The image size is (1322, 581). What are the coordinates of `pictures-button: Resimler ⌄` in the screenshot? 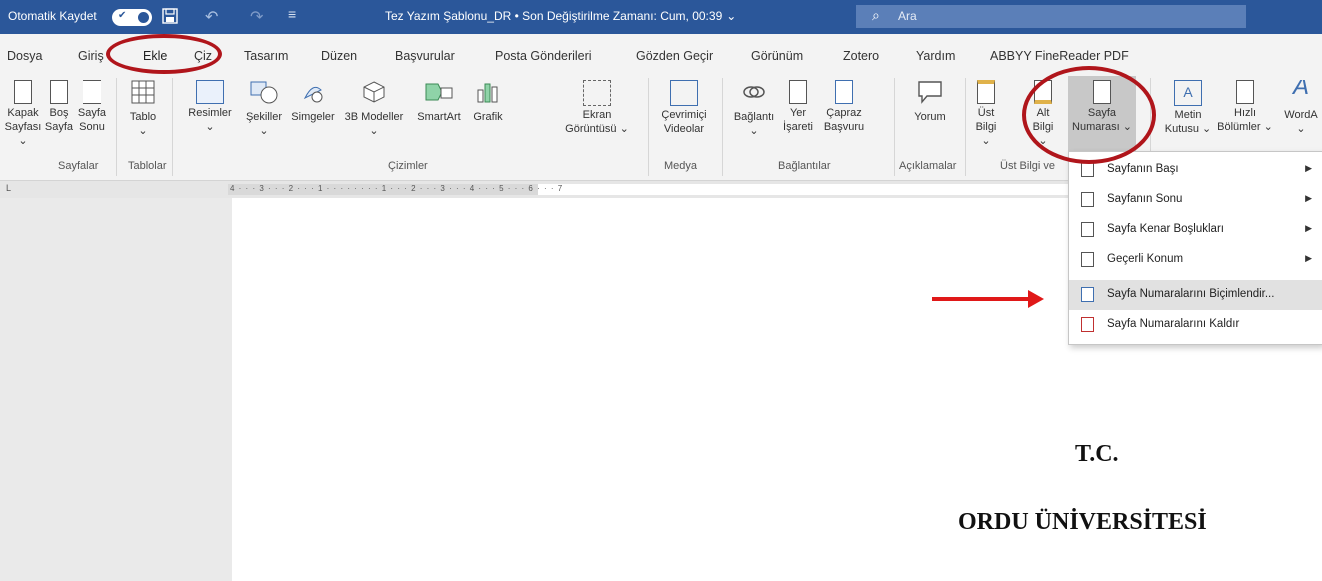 It's located at (210, 107).